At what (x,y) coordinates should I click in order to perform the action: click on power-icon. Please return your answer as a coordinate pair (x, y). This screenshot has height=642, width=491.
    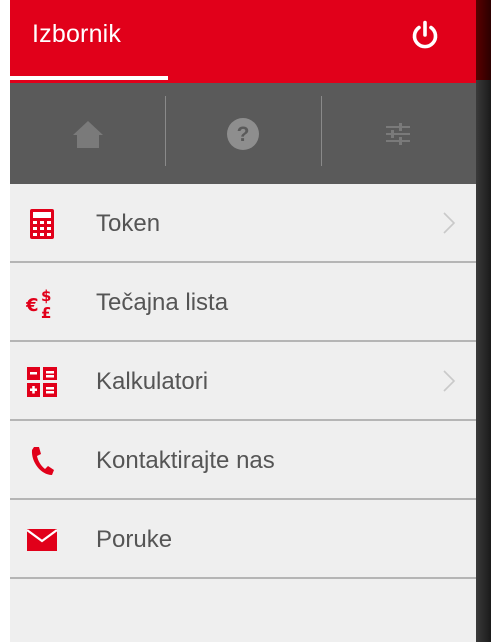
    Looking at the image, I should click on (425, 34).